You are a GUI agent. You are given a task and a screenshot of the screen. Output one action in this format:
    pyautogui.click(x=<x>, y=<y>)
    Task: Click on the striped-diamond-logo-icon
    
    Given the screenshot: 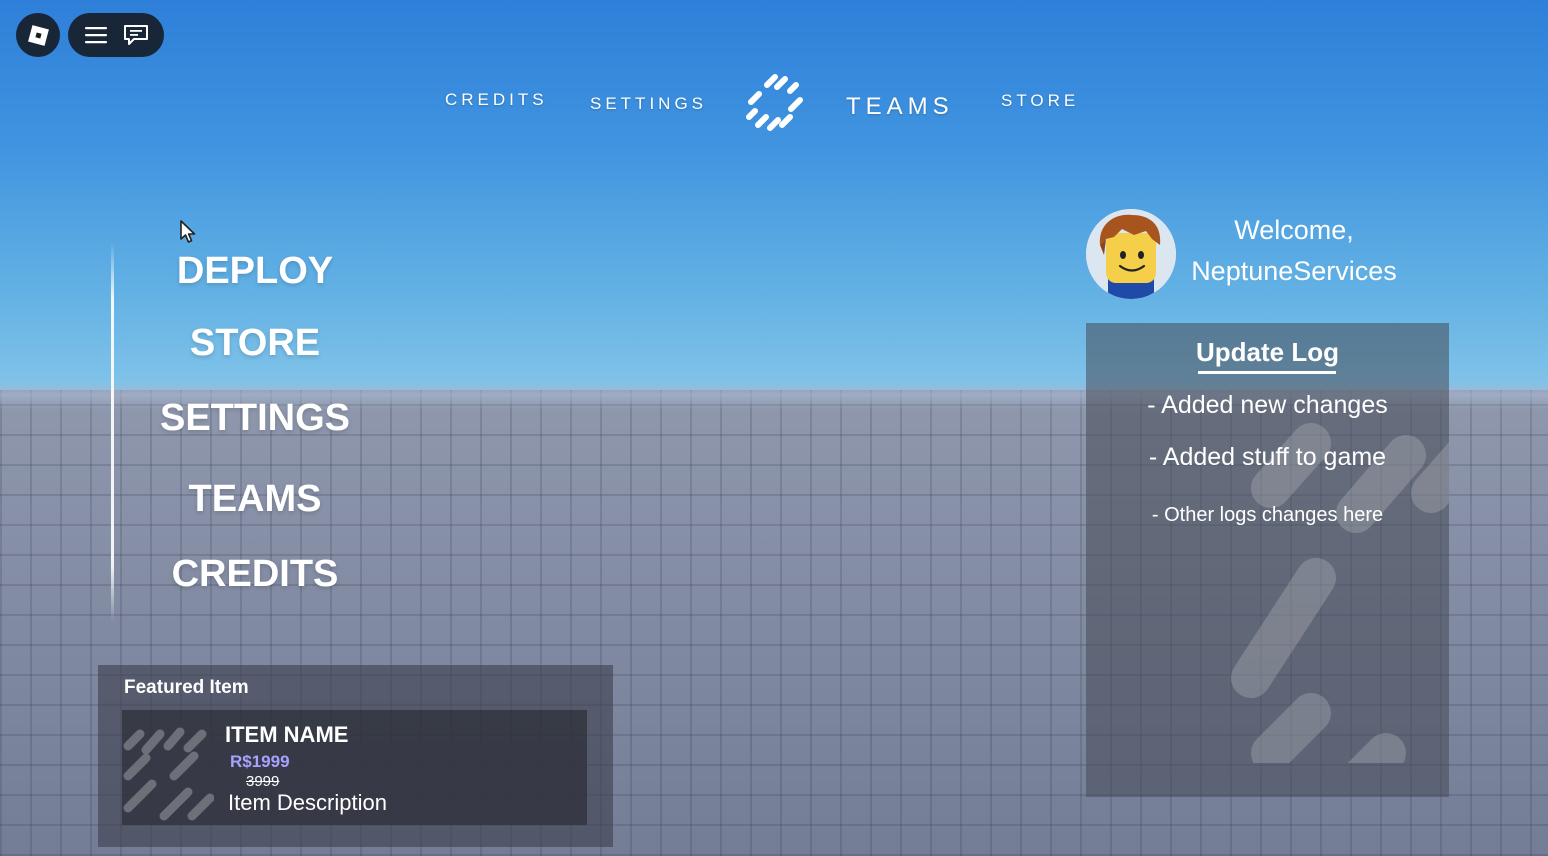 What is the action you would take?
    pyautogui.click(x=775, y=103)
    